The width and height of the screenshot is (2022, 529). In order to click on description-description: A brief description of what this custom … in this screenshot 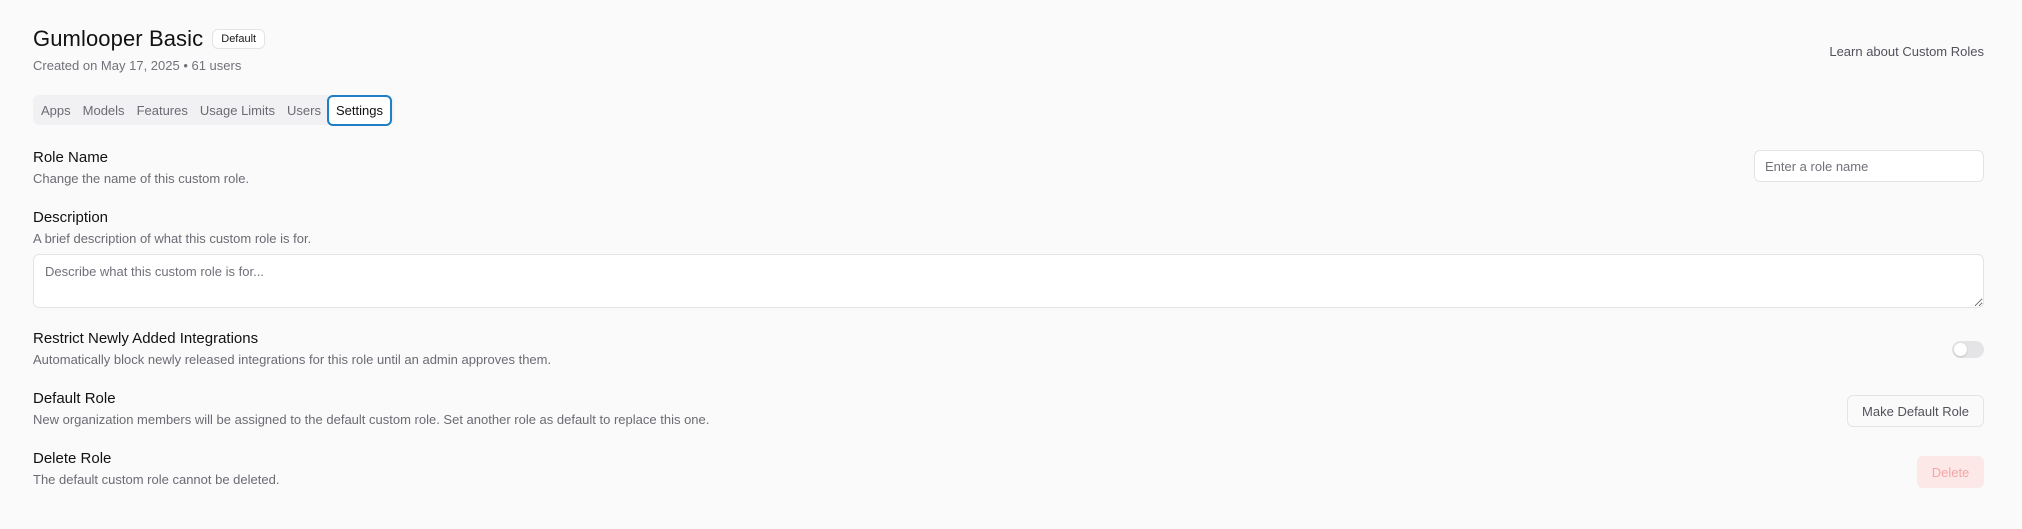, I will do `click(172, 238)`.